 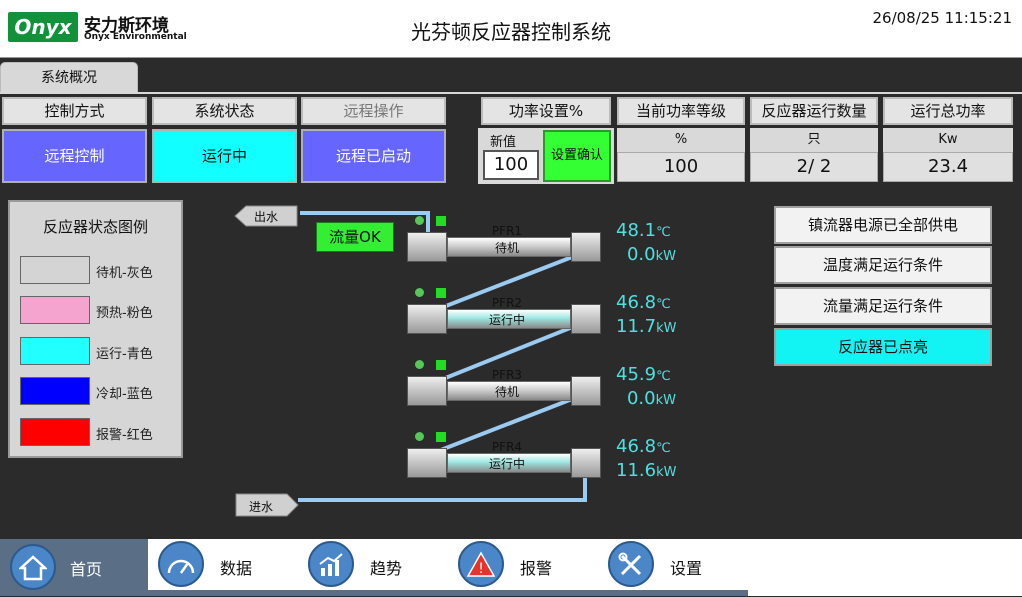 What do you see at coordinates (883, 306) in the screenshot?
I see `indicator-flow-ok: 流量满足运行条件` at bounding box center [883, 306].